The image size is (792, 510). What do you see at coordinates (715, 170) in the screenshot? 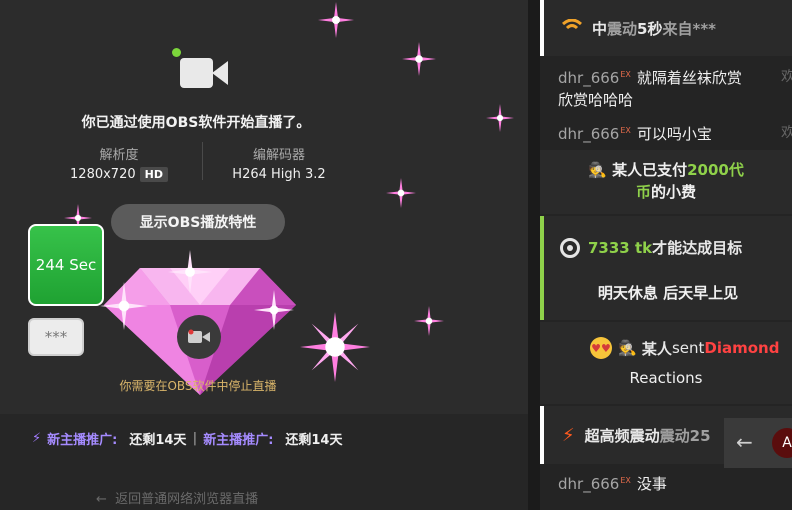
I see `tip-amount: 2000代` at bounding box center [715, 170].